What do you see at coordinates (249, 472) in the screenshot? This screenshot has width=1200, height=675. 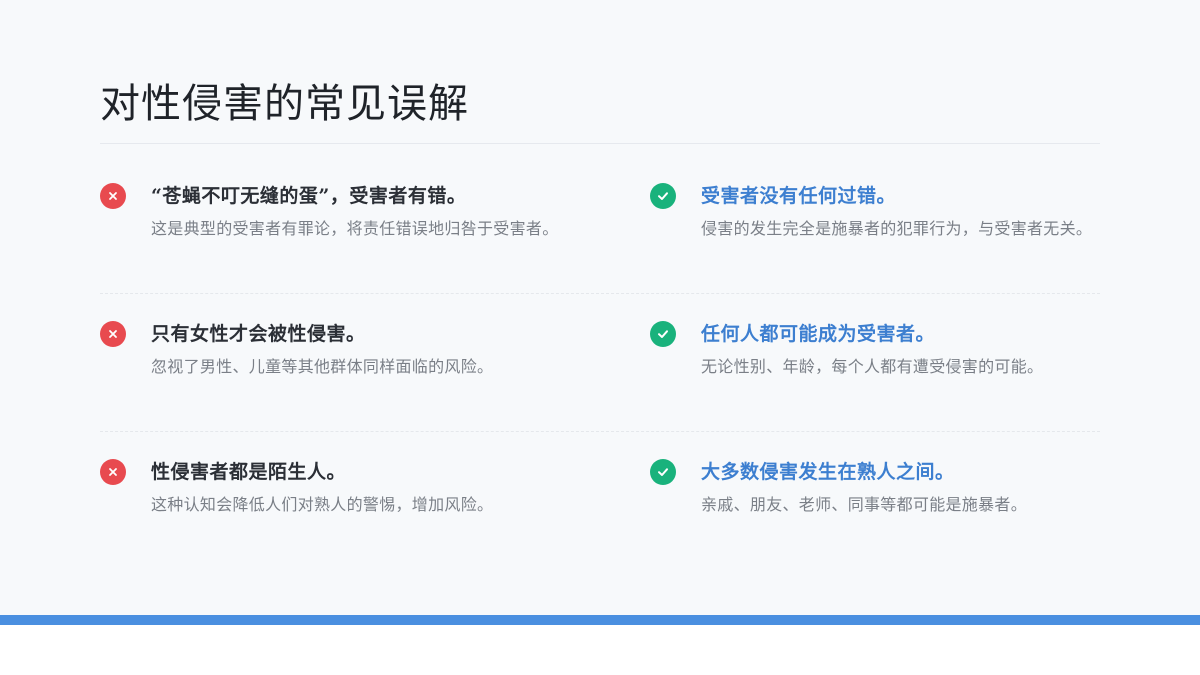 I see `myth-heading: 性侵害者都是陌生人。` at bounding box center [249, 472].